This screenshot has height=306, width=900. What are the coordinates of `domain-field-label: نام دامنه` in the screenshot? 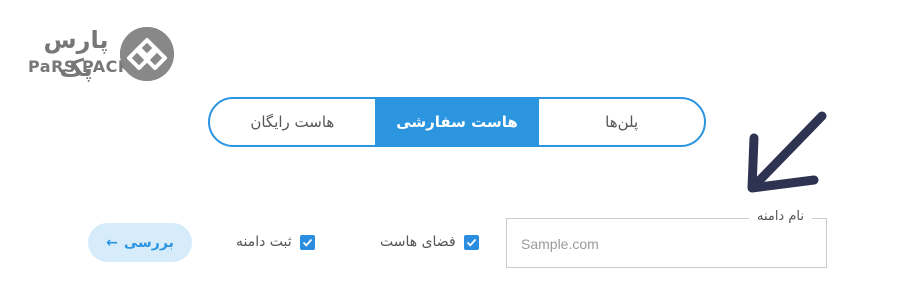 It's located at (780, 216).